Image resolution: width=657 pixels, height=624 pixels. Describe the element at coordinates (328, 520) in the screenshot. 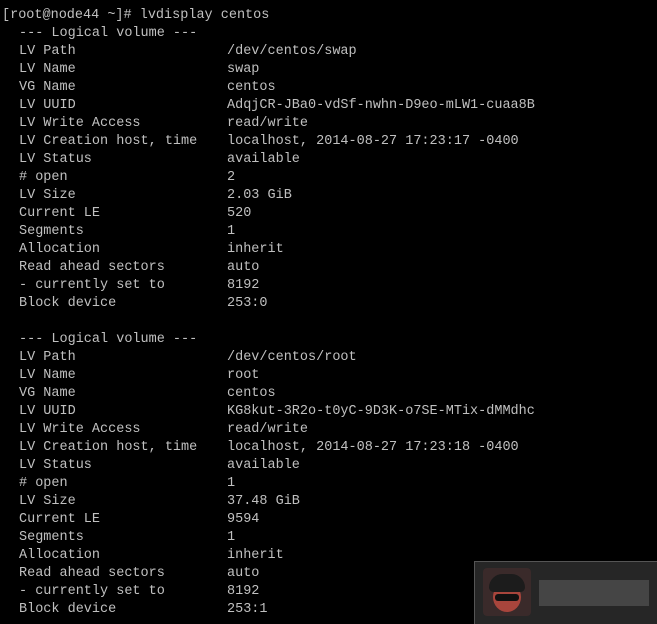

I see `field-row: Current LE 9594` at that location.